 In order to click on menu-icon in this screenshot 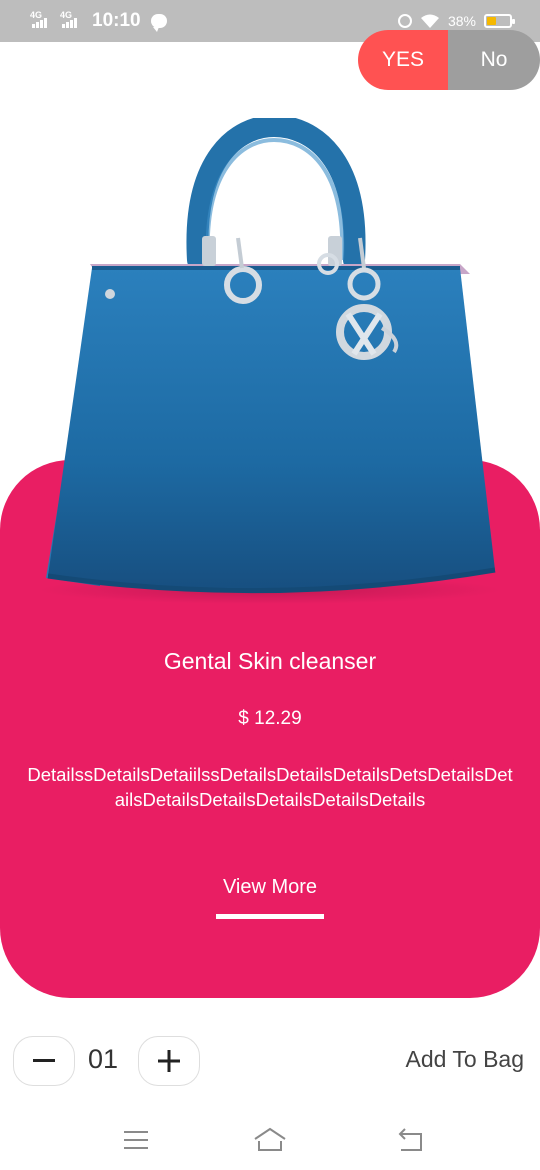, I will do `click(135, 1139)`.